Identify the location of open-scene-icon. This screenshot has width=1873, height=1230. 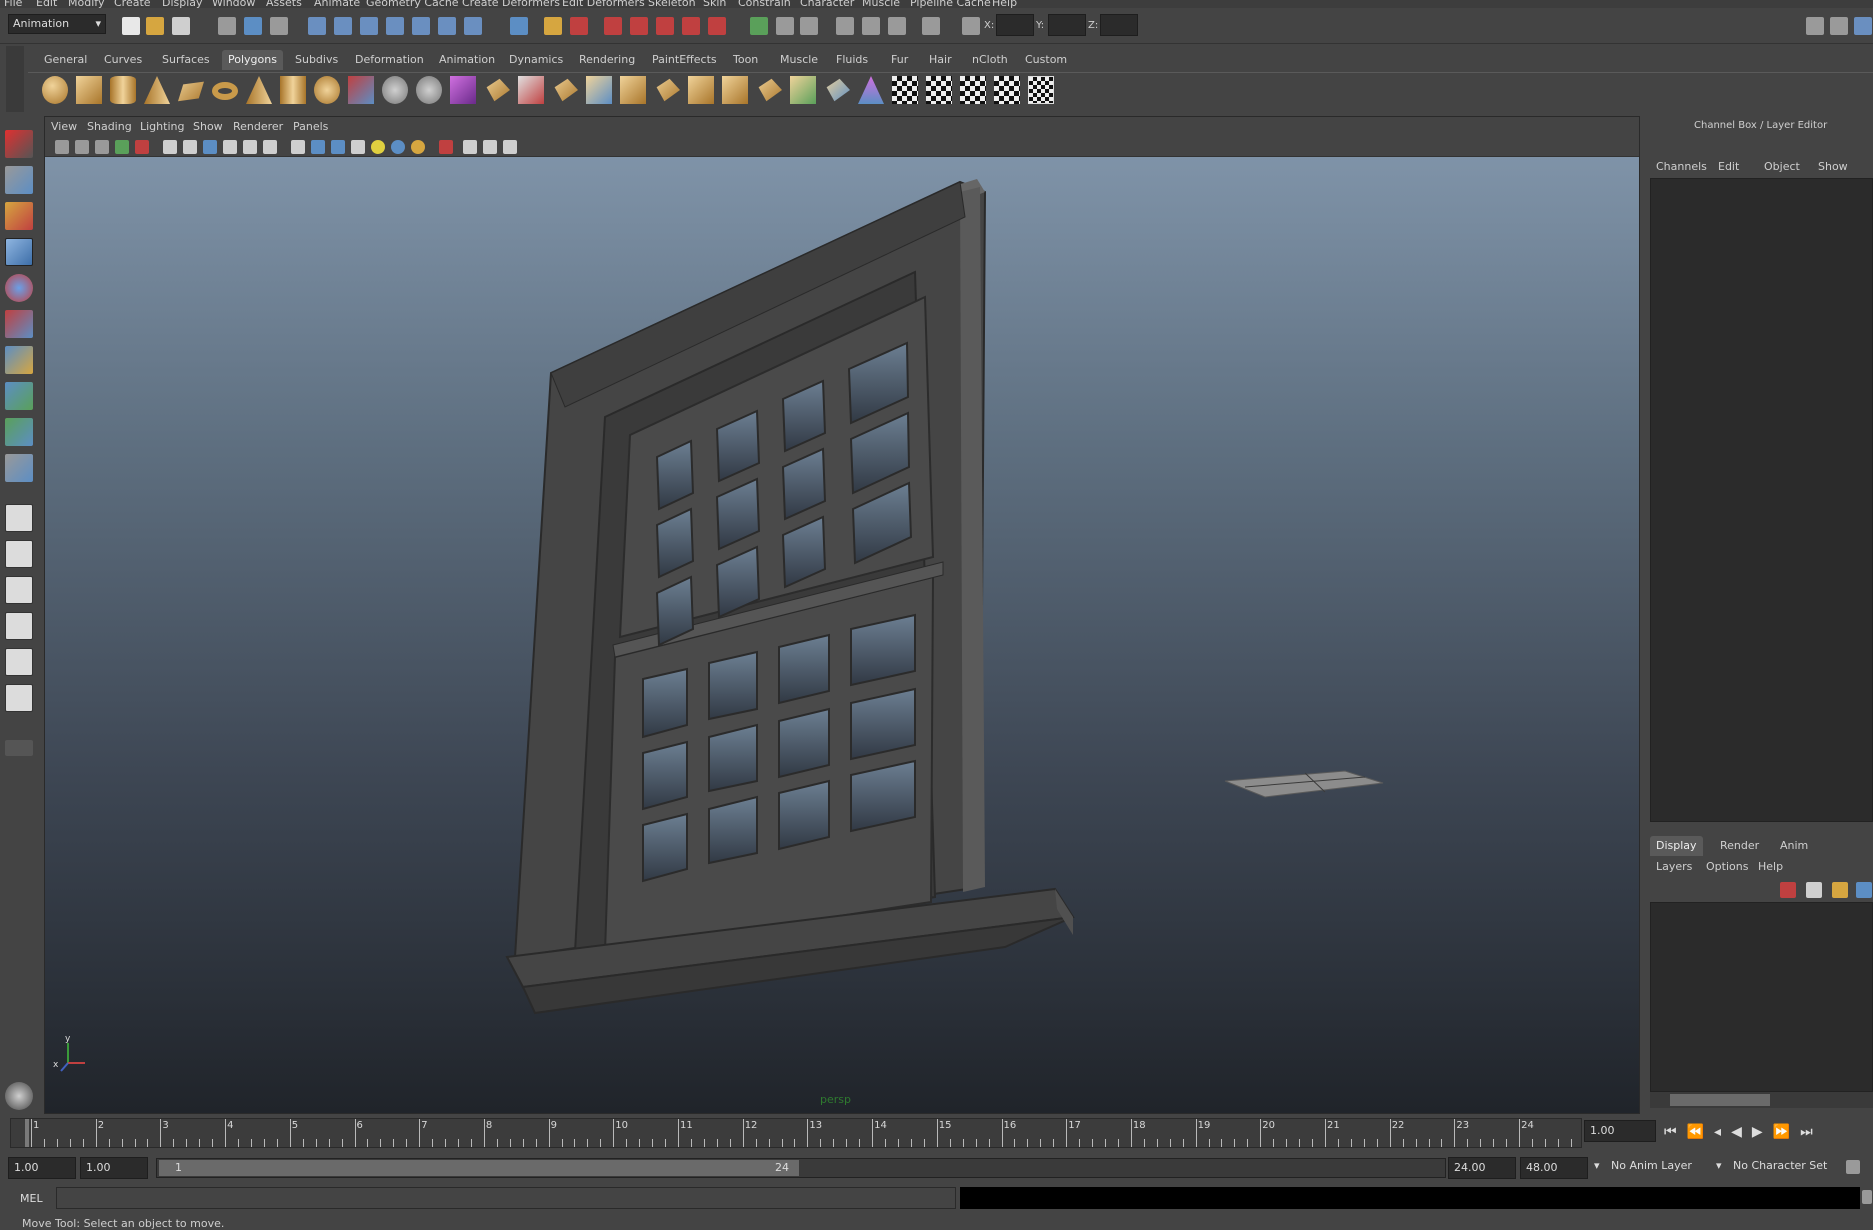
(155, 26).